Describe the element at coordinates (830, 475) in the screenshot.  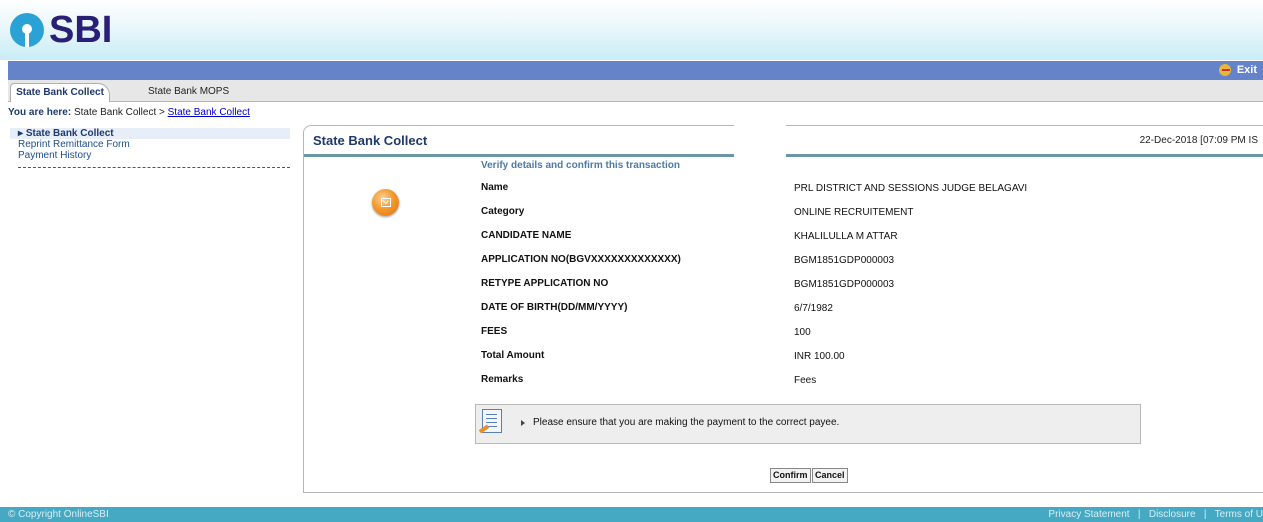
I see `cancel-button: Cancel` at that location.